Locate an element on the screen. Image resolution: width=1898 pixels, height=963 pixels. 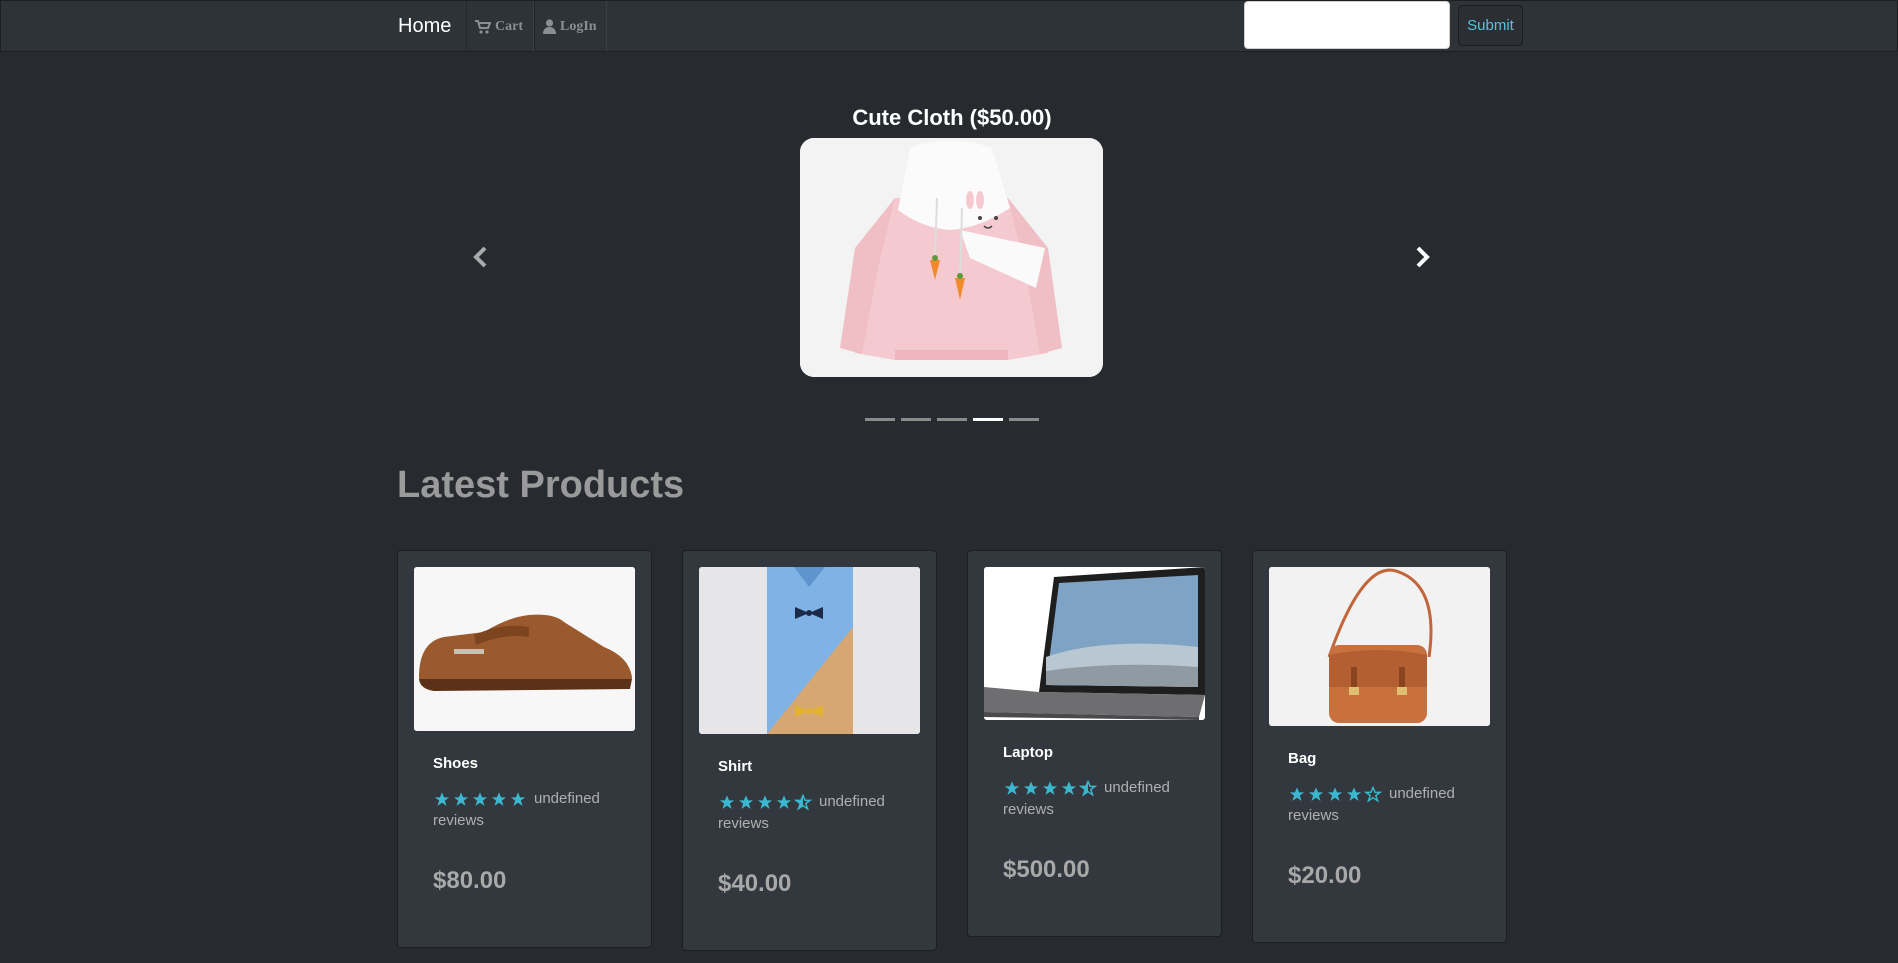
product-title: Shirt is located at coordinates (735, 766).